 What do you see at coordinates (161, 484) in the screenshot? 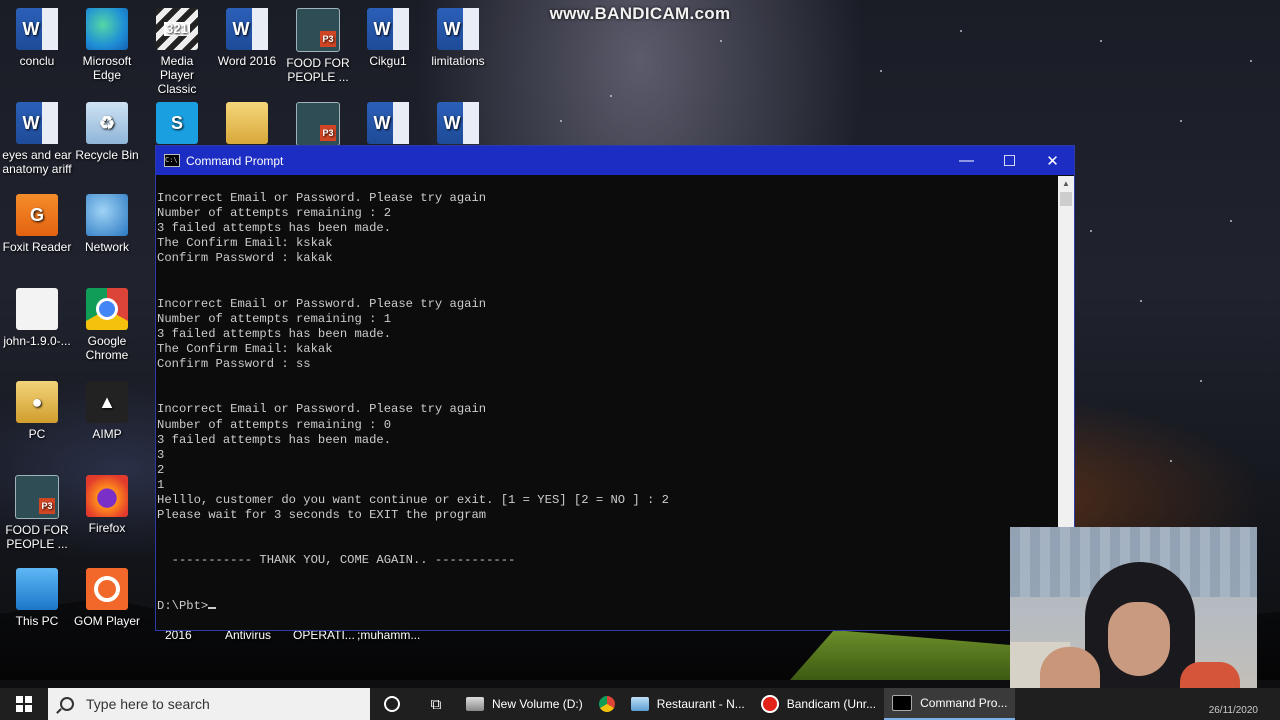
I see `console-line: 1` at bounding box center [161, 484].